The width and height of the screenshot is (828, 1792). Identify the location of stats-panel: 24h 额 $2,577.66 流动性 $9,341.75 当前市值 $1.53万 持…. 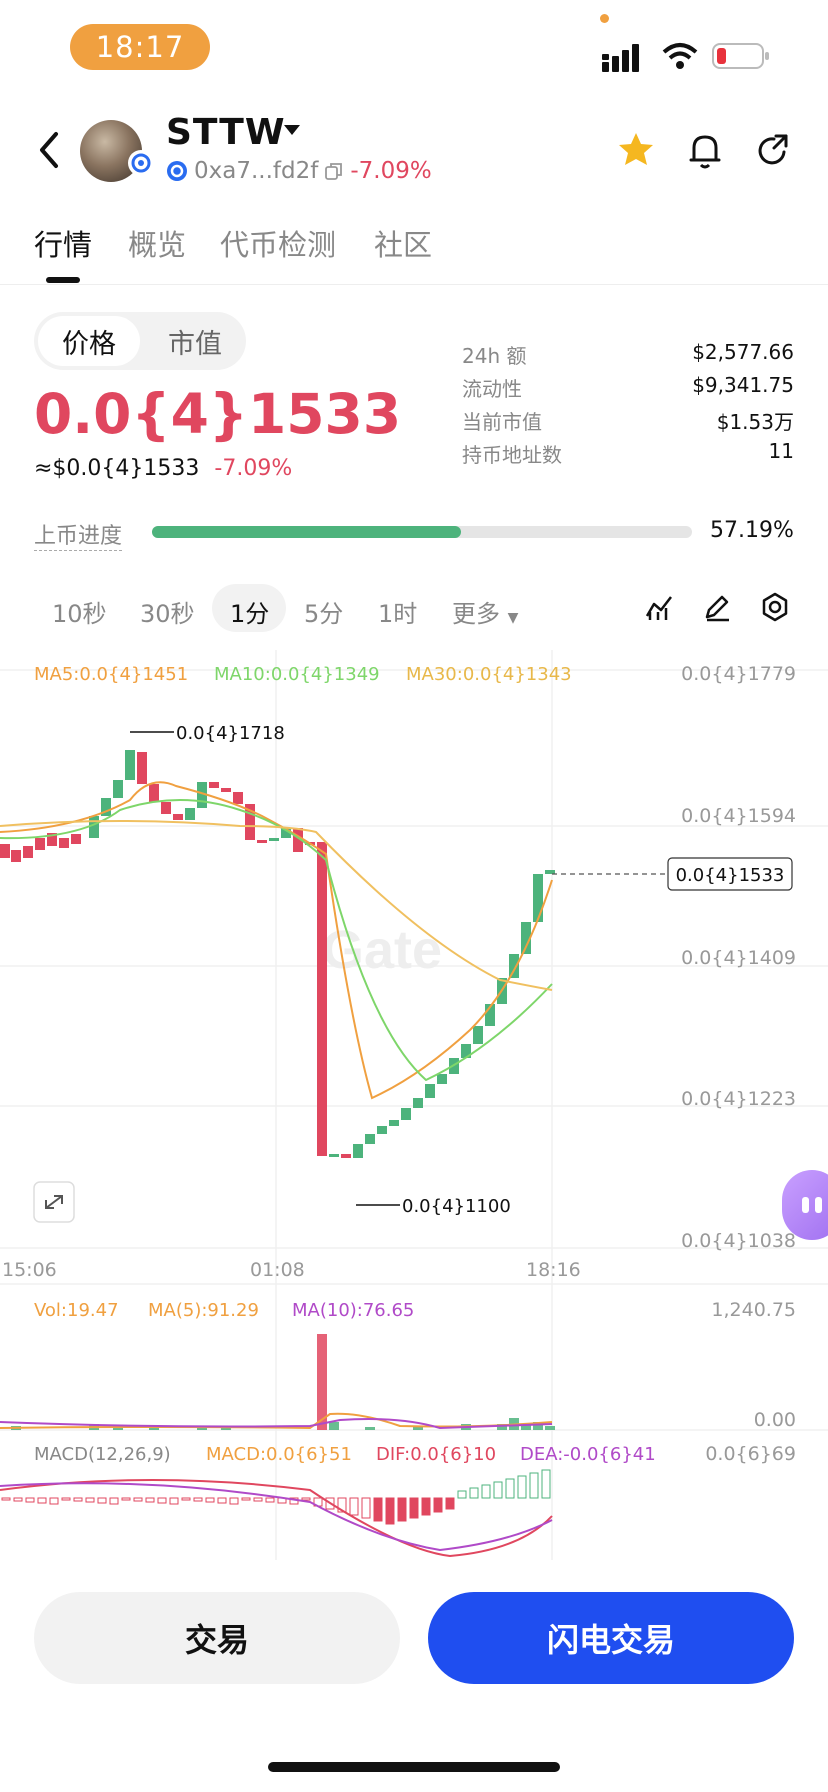
(628, 406).